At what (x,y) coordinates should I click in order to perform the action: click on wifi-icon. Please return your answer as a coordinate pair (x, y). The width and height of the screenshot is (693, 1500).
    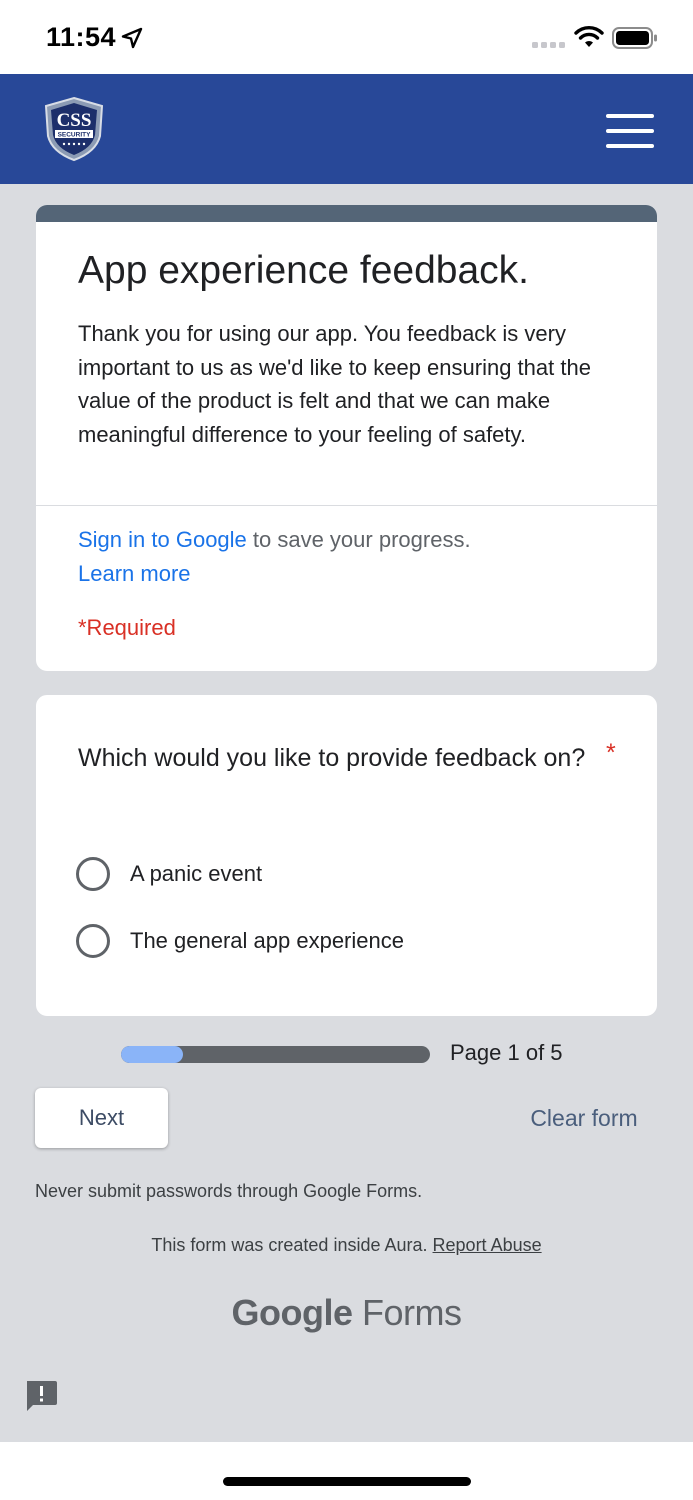
    Looking at the image, I should click on (589, 36).